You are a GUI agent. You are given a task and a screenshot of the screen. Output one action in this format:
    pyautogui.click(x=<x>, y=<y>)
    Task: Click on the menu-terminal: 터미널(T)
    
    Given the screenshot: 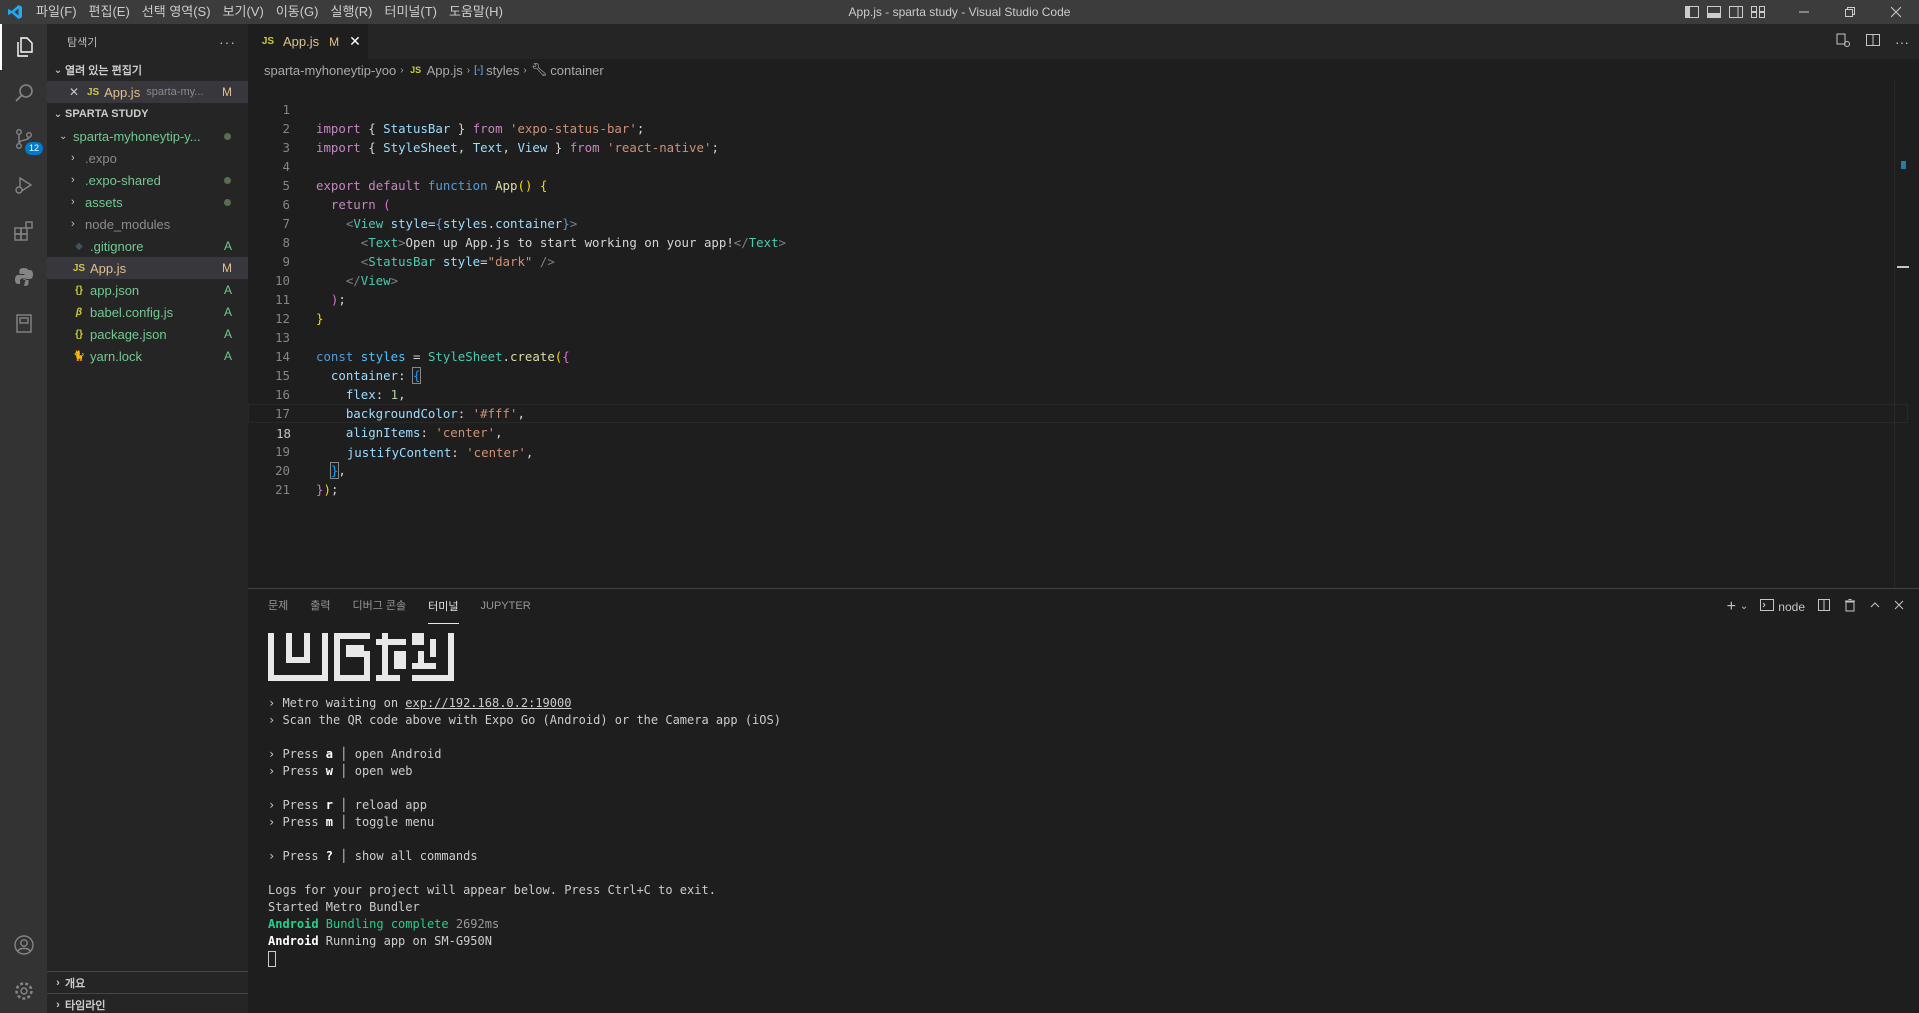 What is the action you would take?
    pyautogui.click(x=410, y=12)
    